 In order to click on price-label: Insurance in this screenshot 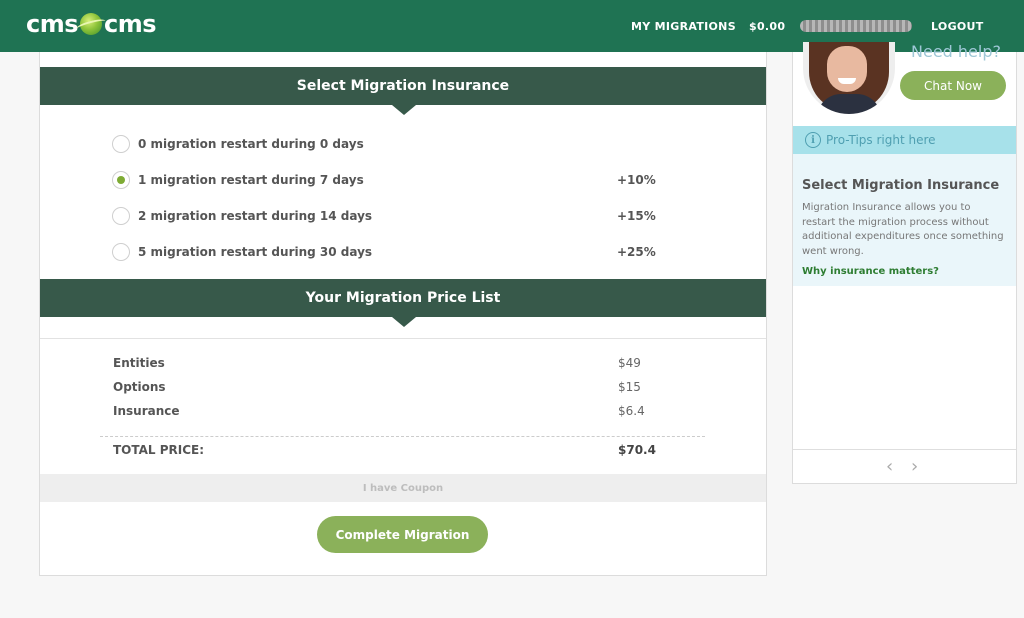, I will do `click(146, 411)`.